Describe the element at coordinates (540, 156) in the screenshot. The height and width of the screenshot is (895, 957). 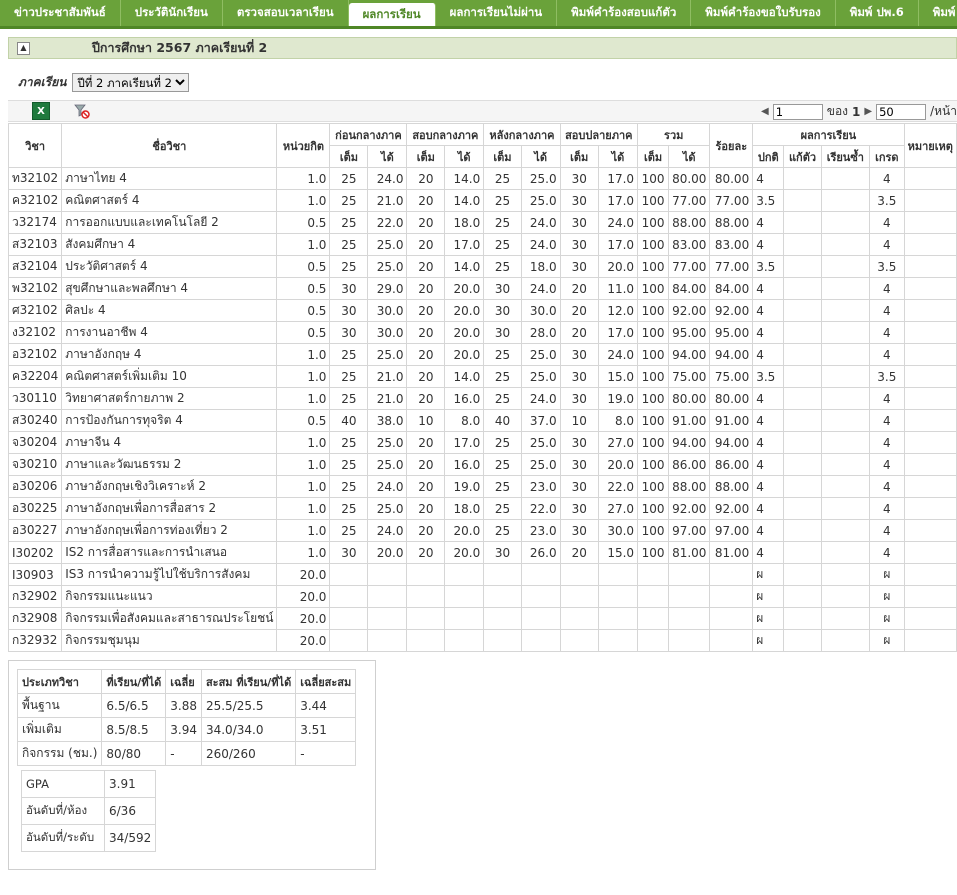
I see `col-got: ได้` at that location.